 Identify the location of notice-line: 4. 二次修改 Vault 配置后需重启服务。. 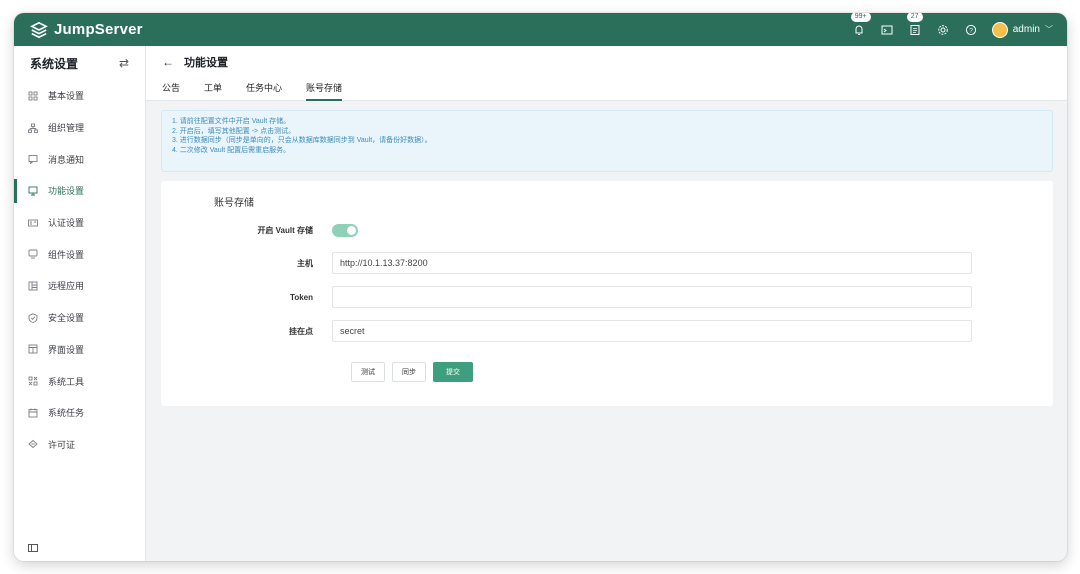
(231, 150).